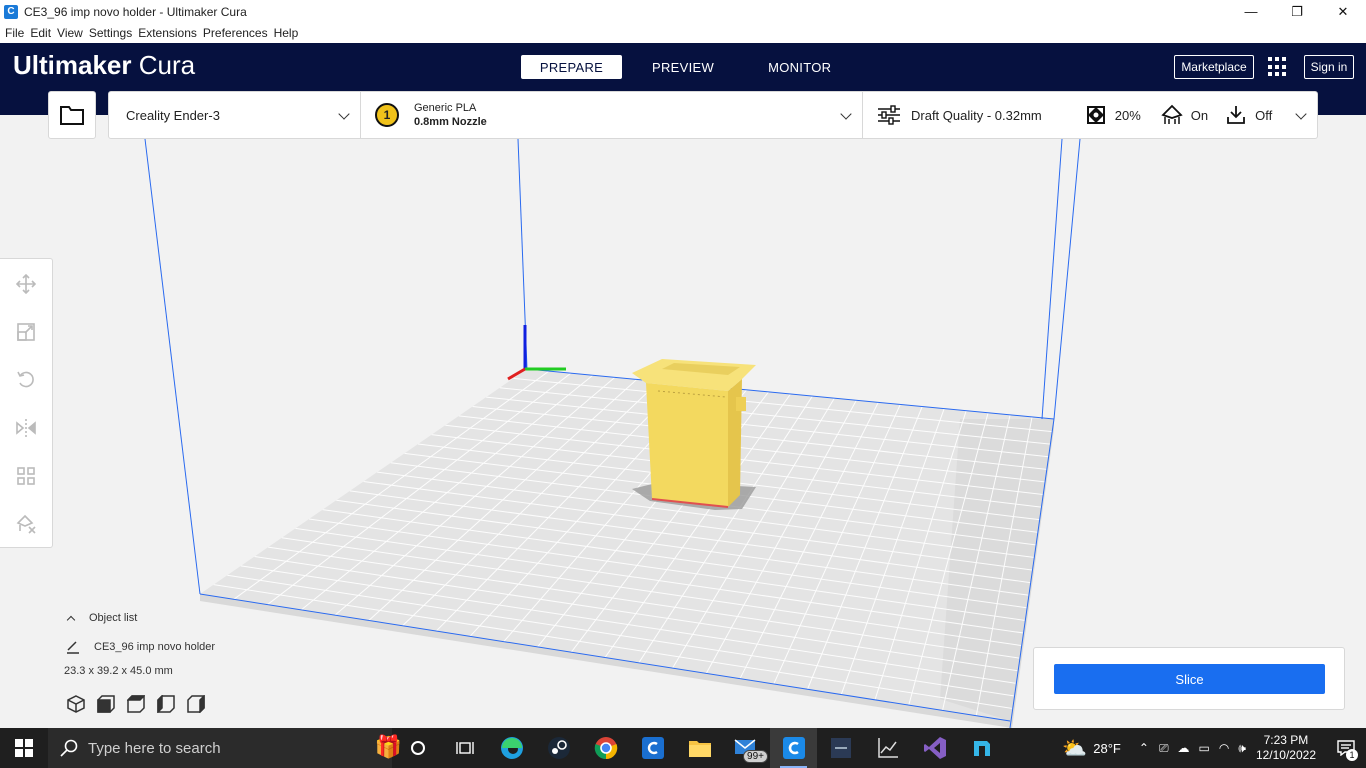 Image resolution: width=1366 pixels, height=768 pixels. What do you see at coordinates (799, 67) in the screenshot?
I see `tab-monitor: MONITOR` at bounding box center [799, 67].